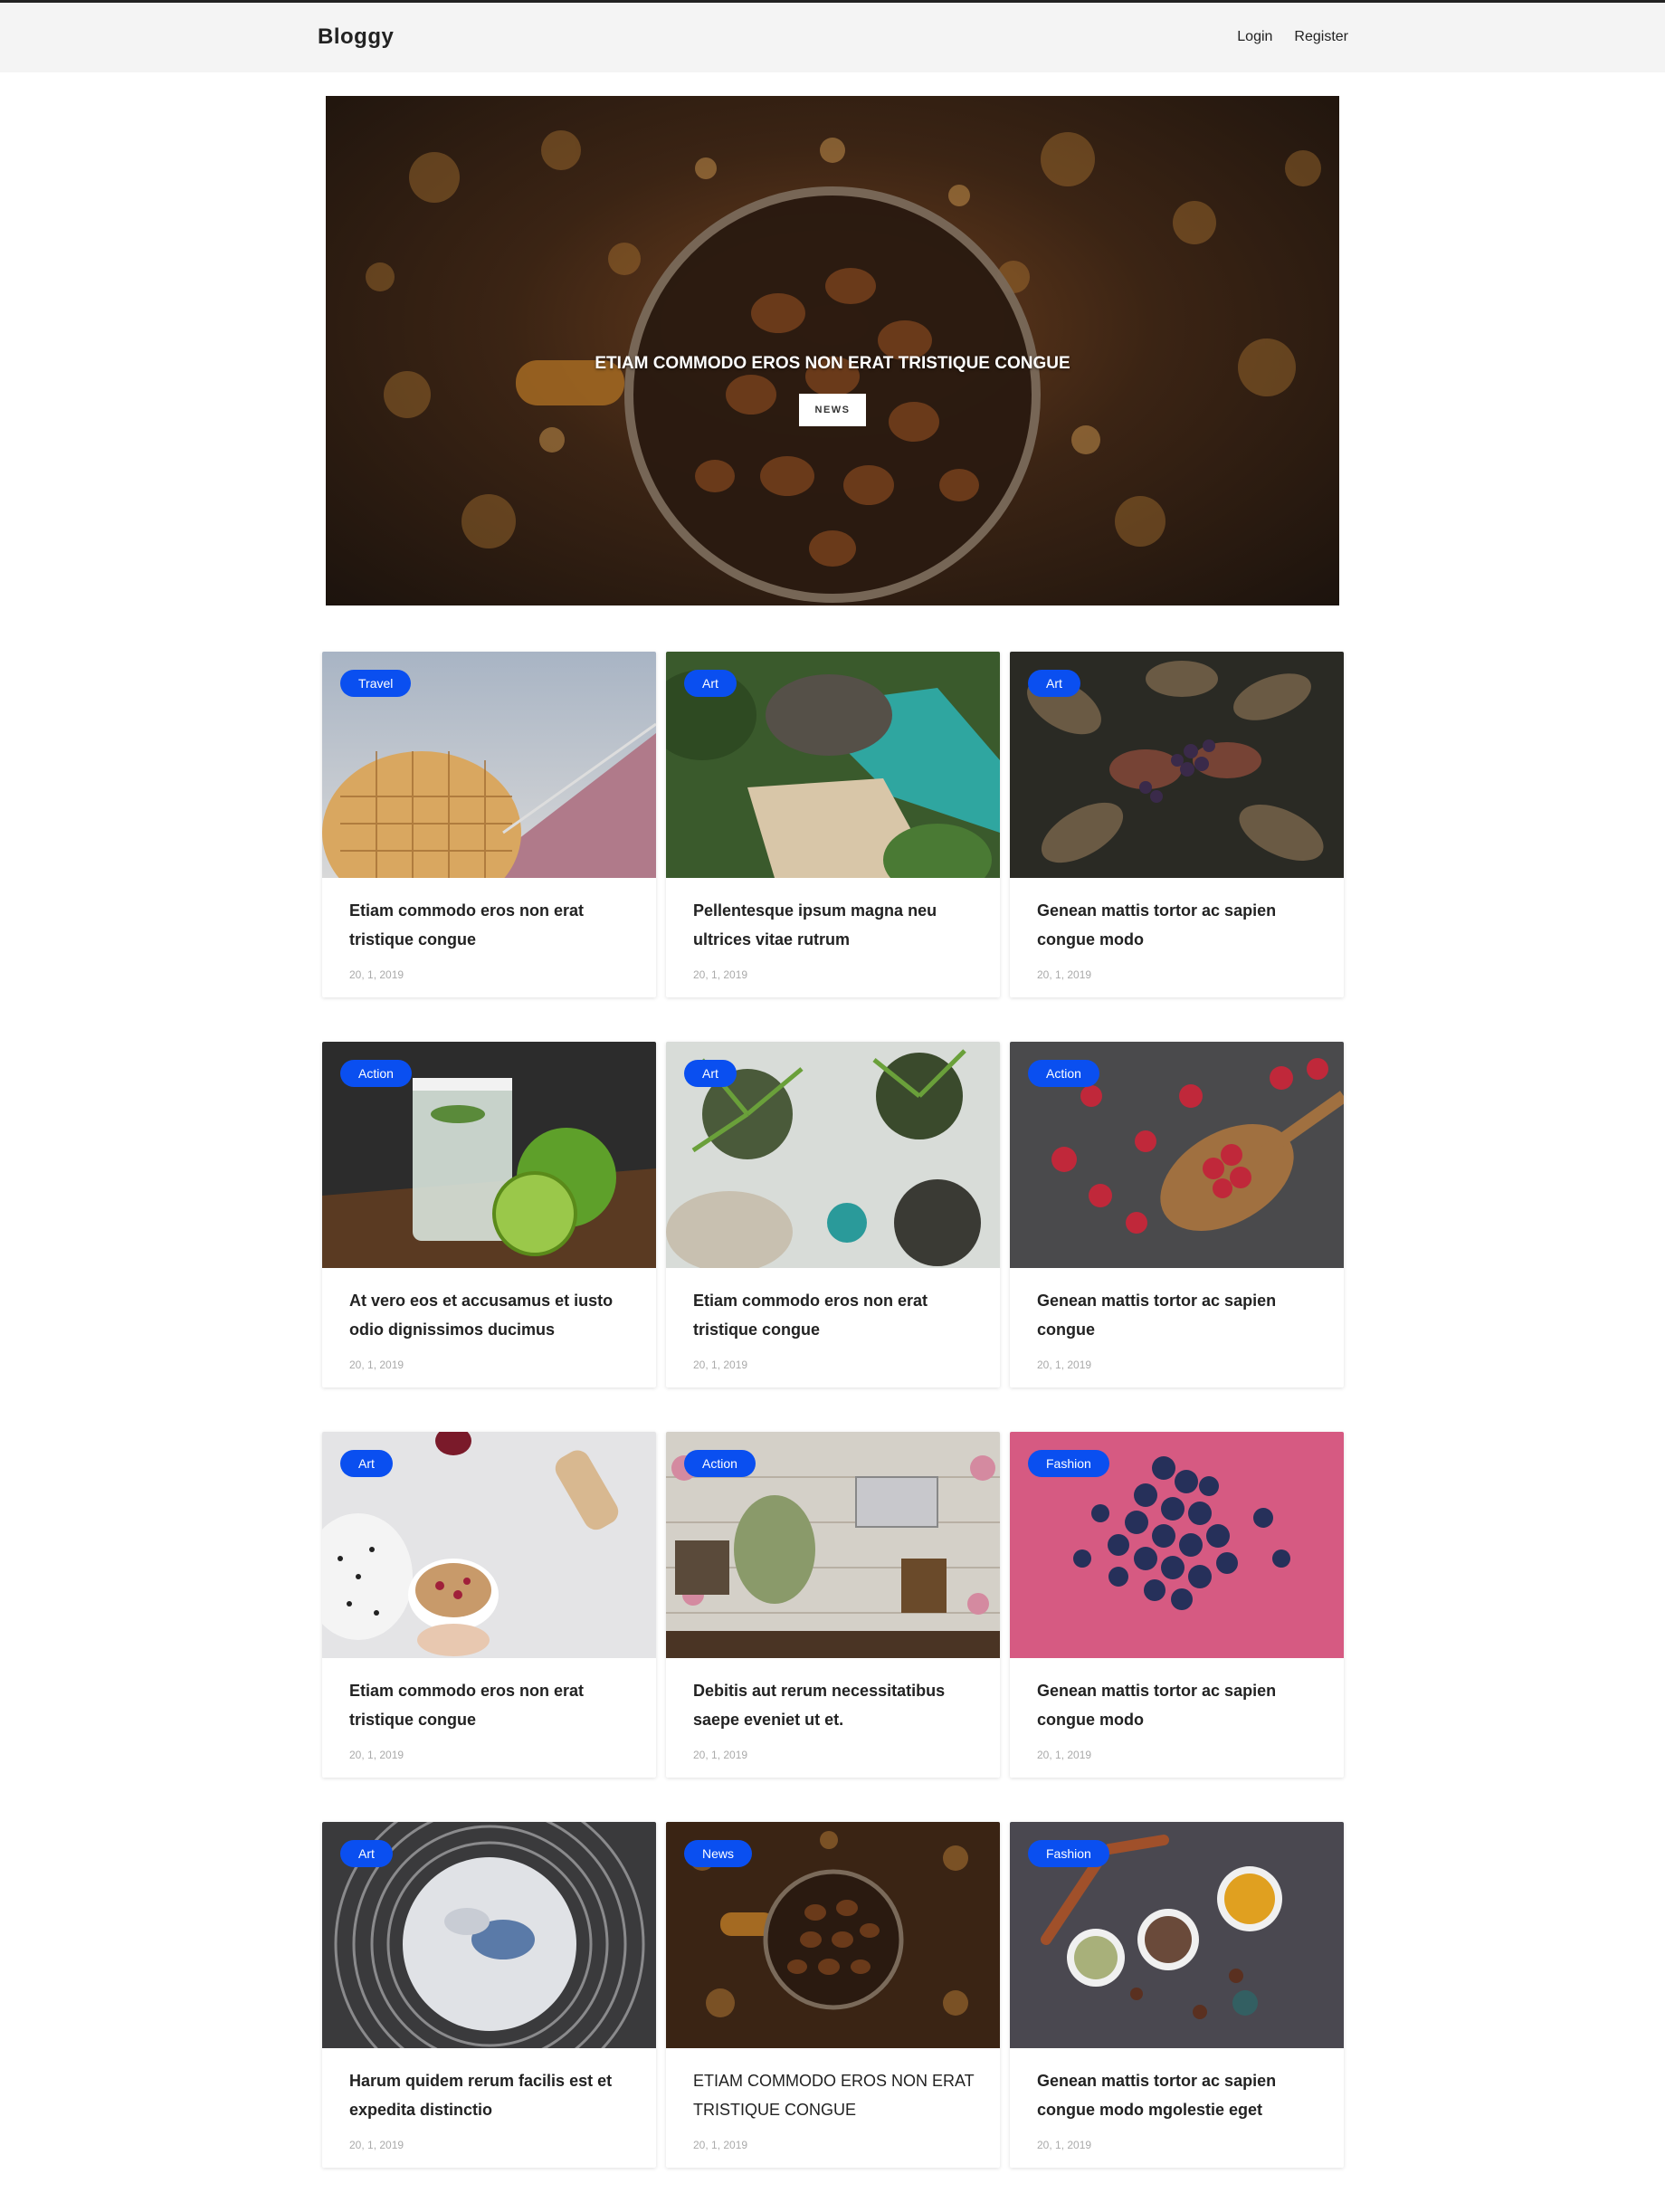  I want to click on login-link: Login, so click(1254, 37).